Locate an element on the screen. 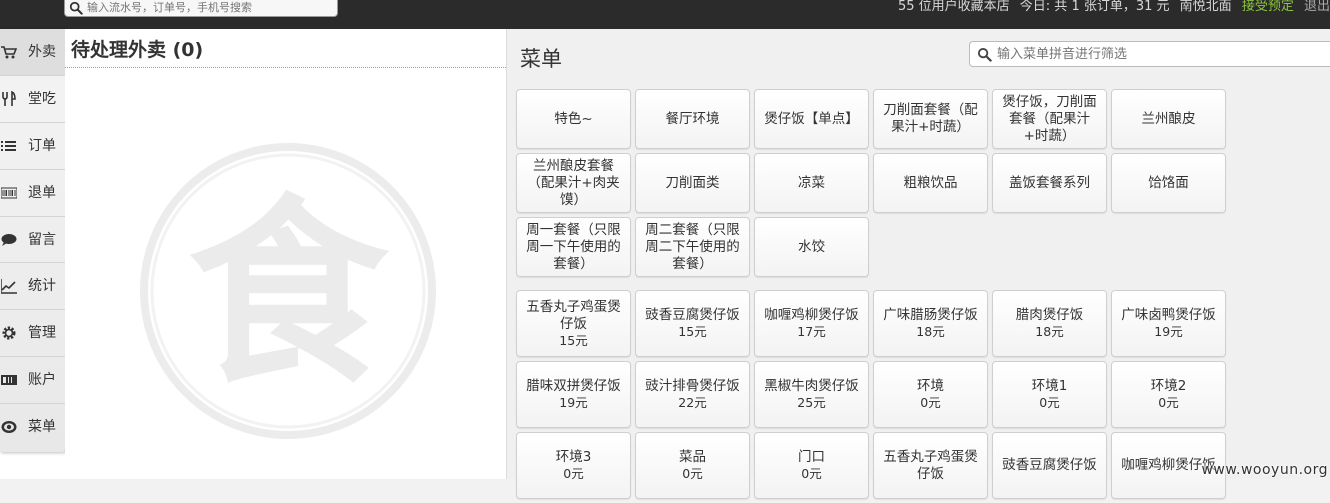 This screenshot has height=503, width=1330. sidebar-item-label: 堂吃 is located at coordinates (42, 98).